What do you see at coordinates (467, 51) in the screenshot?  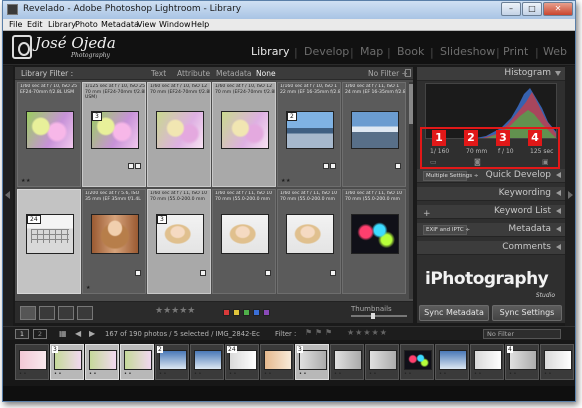 I see `module-slideshow: Slideshow` at bounding box center [467, 51].